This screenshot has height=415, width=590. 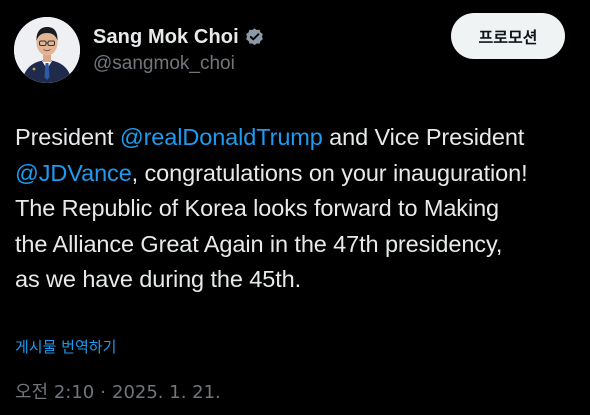 What do you see at coordinates (508, 36) in the screenshot?
I see `promote-button: 프로모션` at bounding box center [508, 36].